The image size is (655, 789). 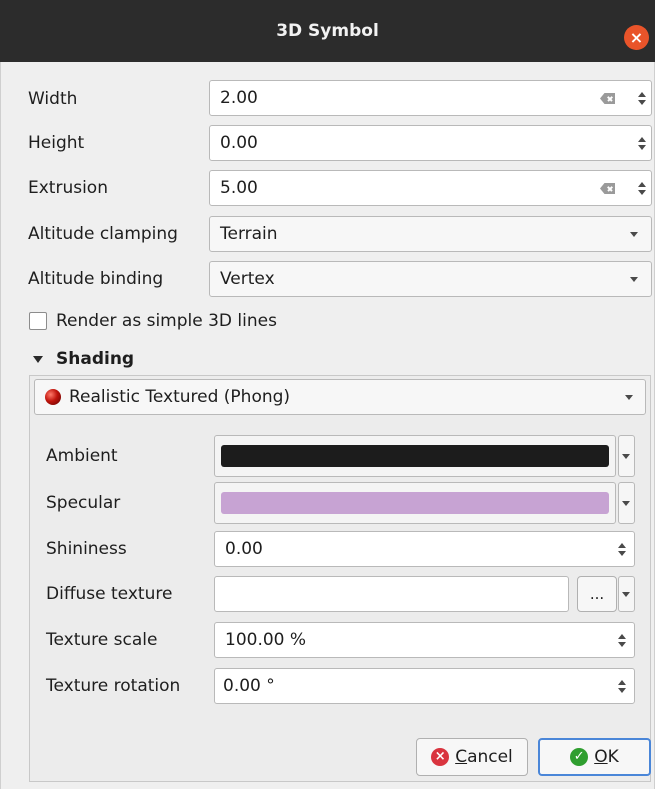 What do you see at coordinates (424, 686) in the screenshot?
I see `texture-rotation-input: 0.00 °` at bounding box center [424, 686].